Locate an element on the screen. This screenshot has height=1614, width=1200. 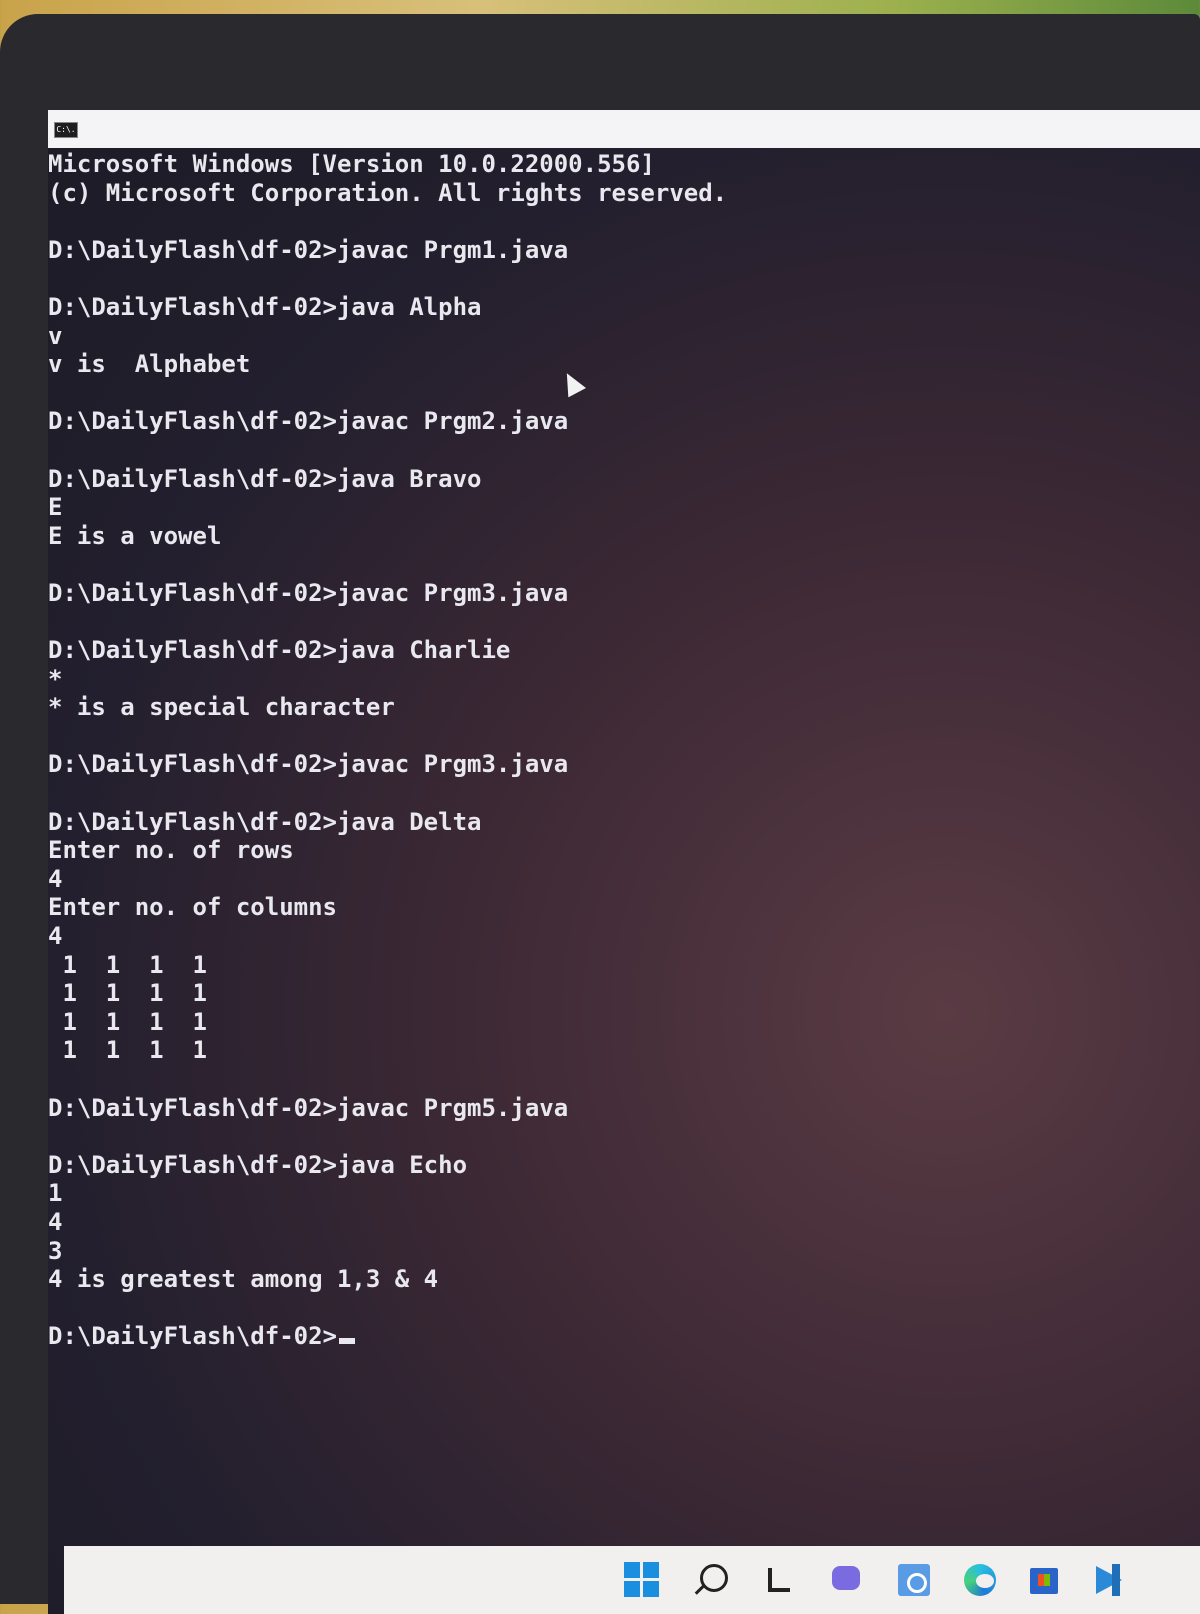
console-line: D:\DailyFlash\df-02>java Delta is located at coordinates (265, 821).